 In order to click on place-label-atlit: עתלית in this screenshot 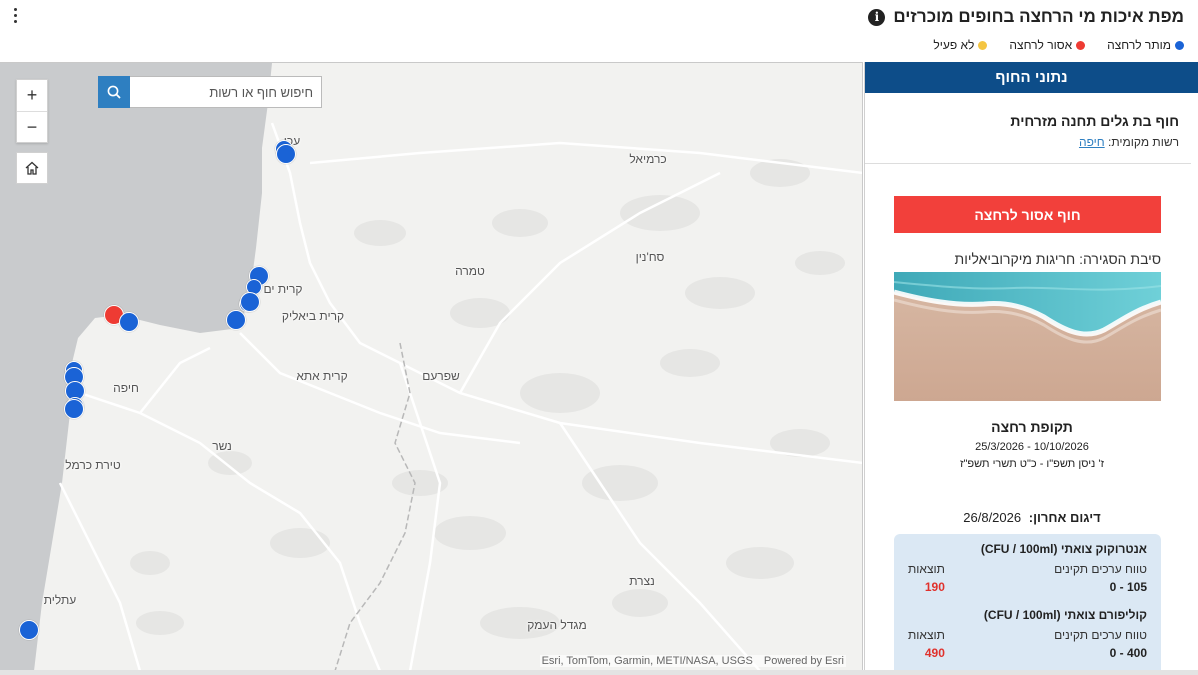, I will do `click(60, 600)`.